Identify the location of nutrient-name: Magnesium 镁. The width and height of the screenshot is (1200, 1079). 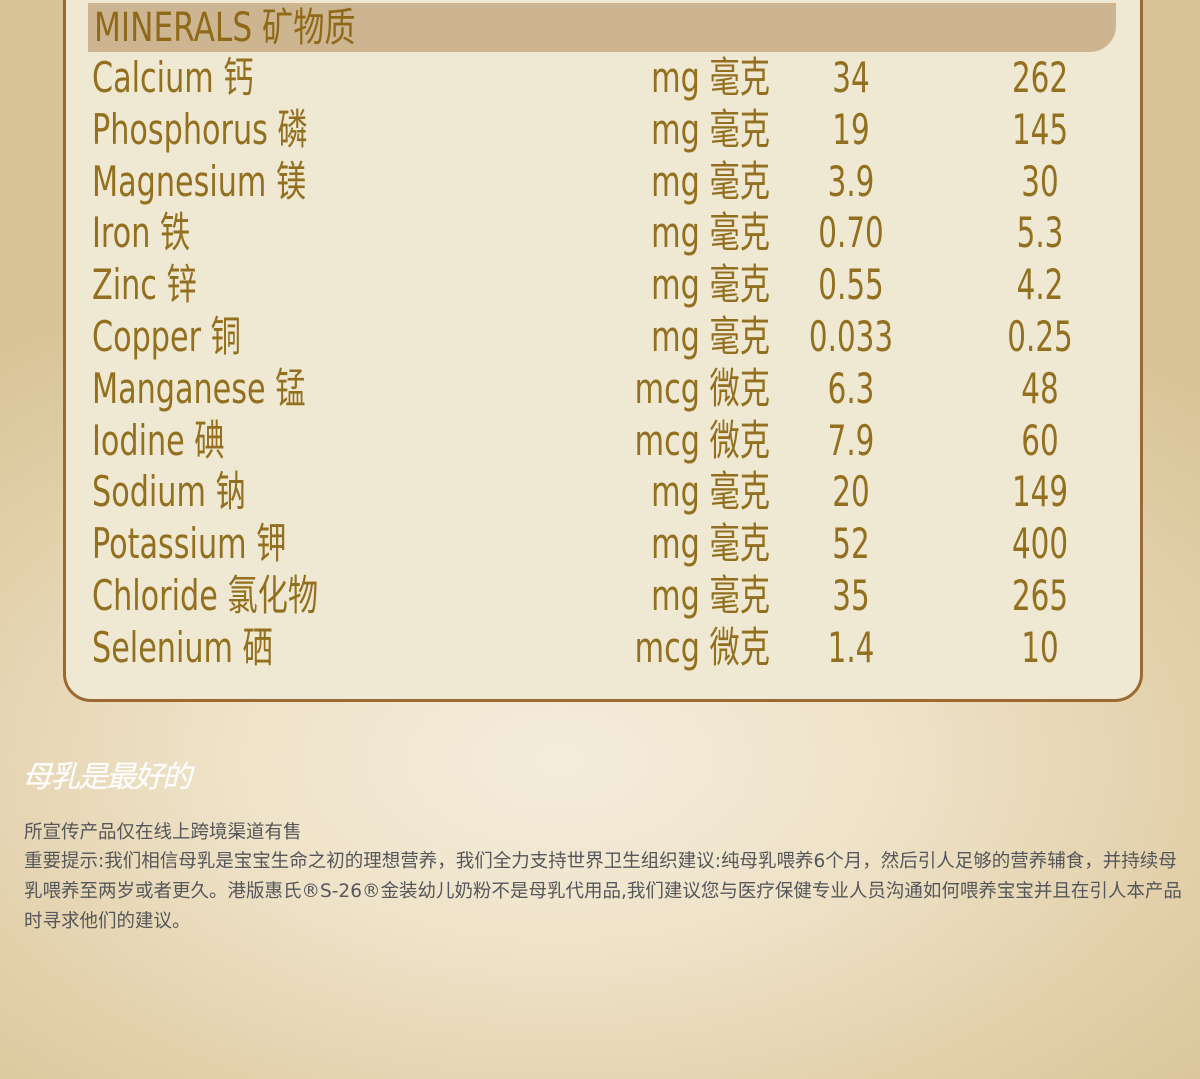
(199, 181).